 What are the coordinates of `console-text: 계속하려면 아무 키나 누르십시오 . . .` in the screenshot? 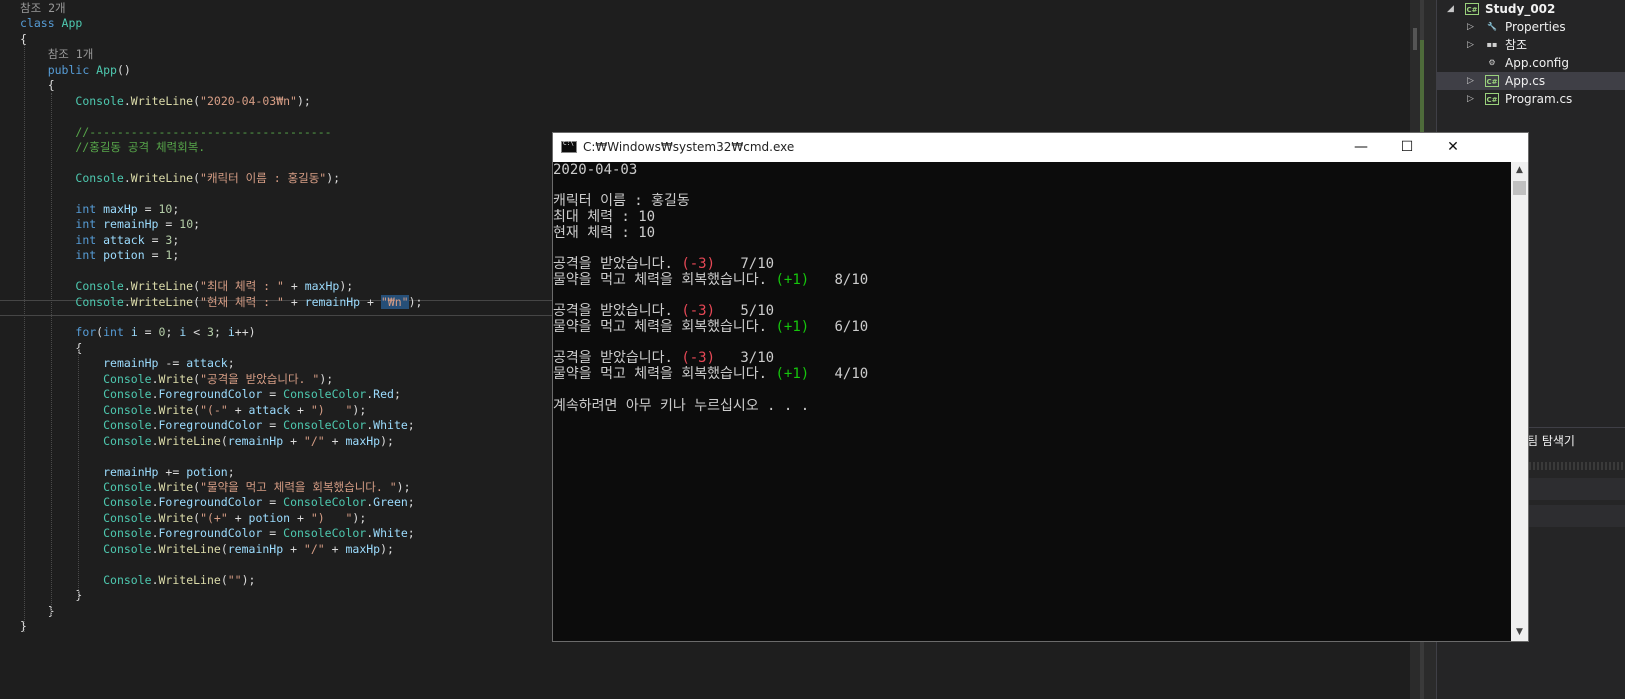 It's located at (681, 405).